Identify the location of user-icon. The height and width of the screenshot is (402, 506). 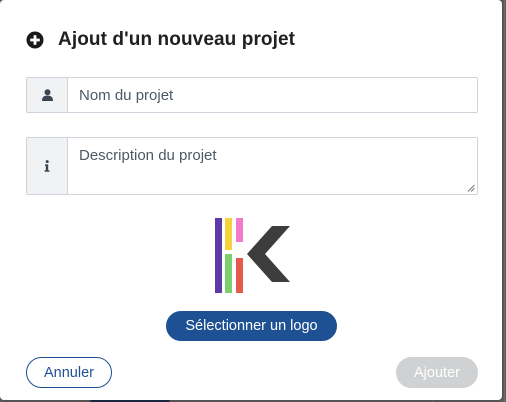
(47, 95).